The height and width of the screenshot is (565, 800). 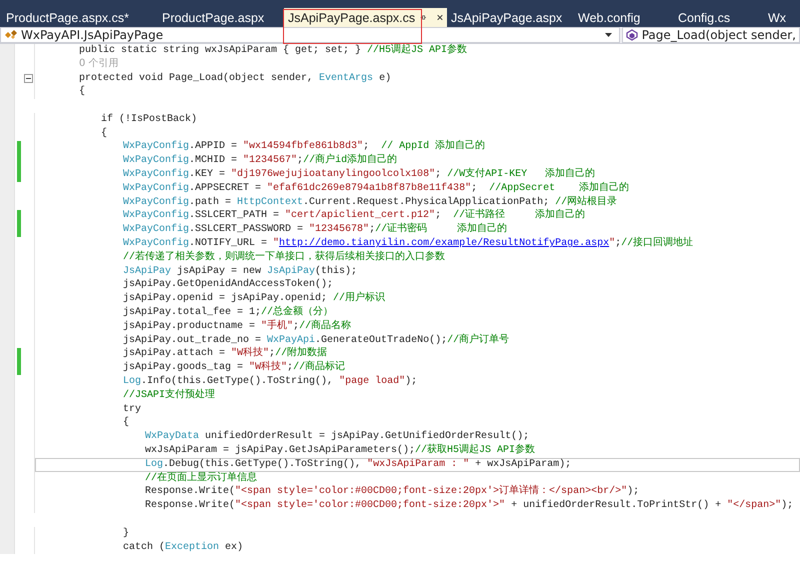 What do you see at coordinates (315, 230) in the screenshot?
I see `code-line: WxPayConfig.SSLCERT_PASSWORD = "12345678";//证书密码 添加自己的` at bounding box center [315, 230].